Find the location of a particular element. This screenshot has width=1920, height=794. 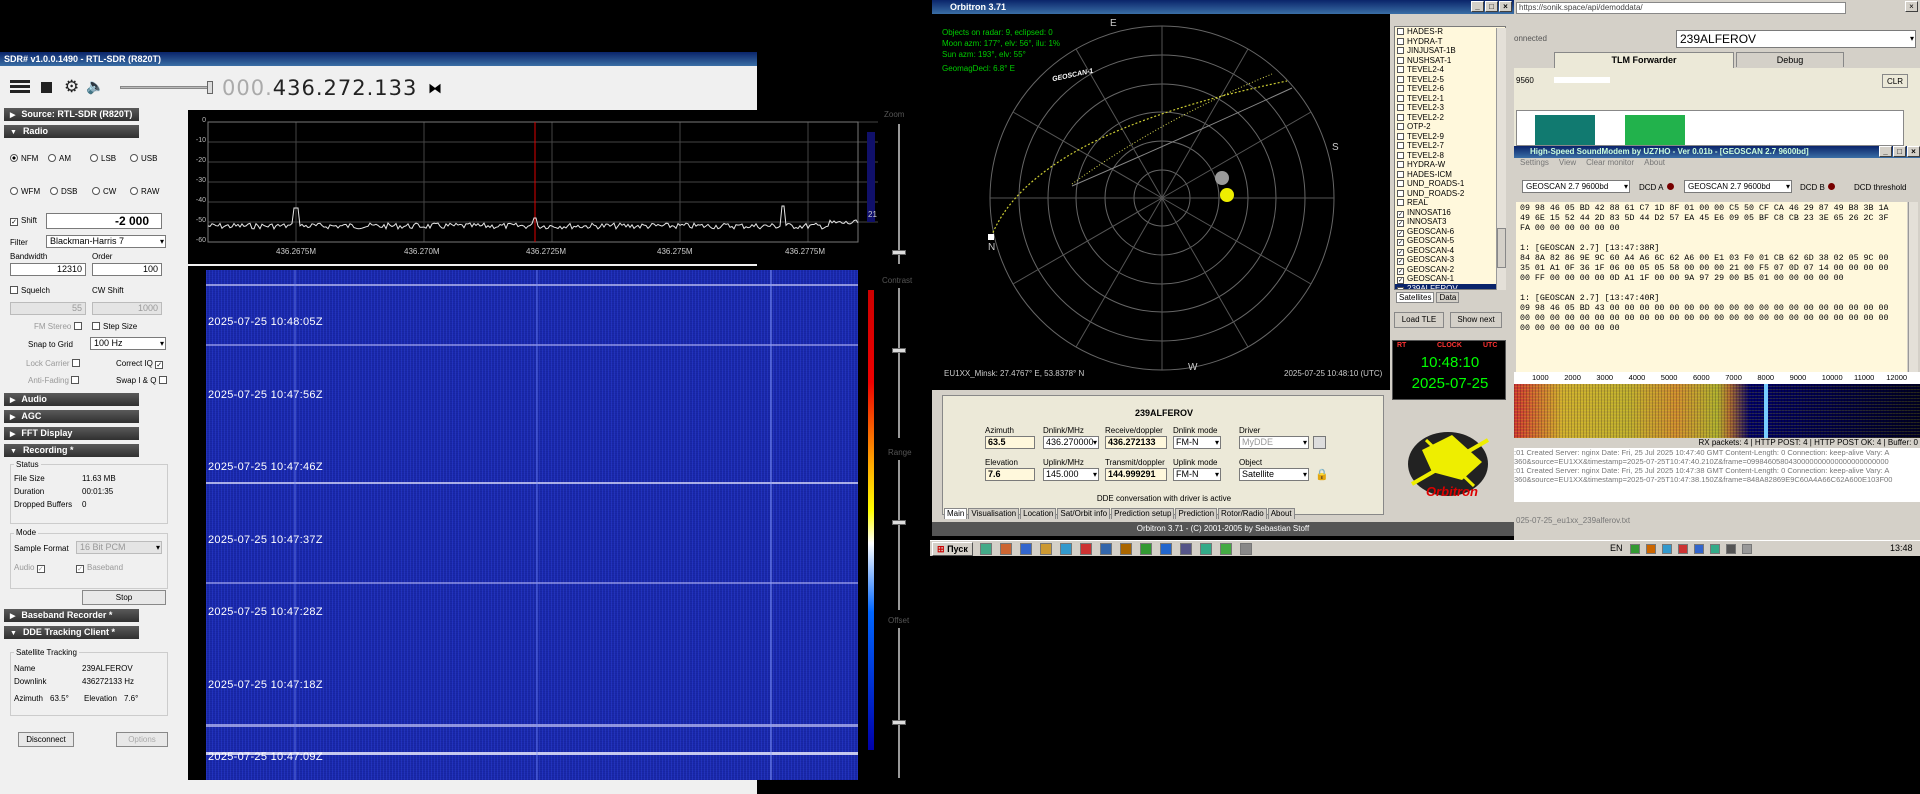

language-indicator: EN is located at coordinates (1616, 548).